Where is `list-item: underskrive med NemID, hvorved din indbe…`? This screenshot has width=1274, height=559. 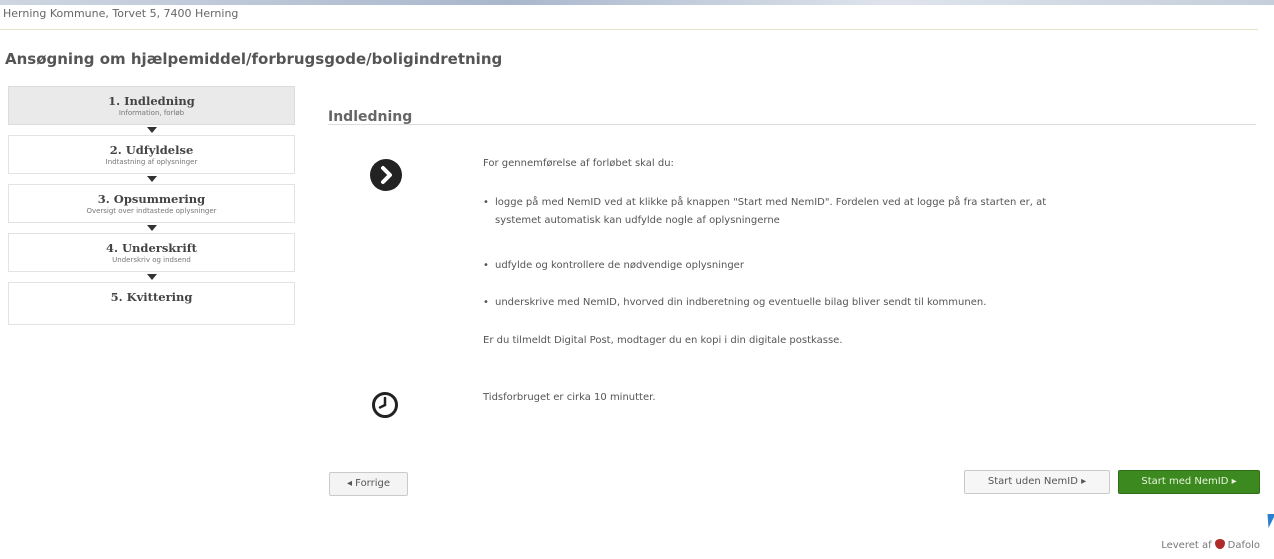 list-item: underskrive med NemID, hvorved din indbe… is located at coordinates (863, 303).